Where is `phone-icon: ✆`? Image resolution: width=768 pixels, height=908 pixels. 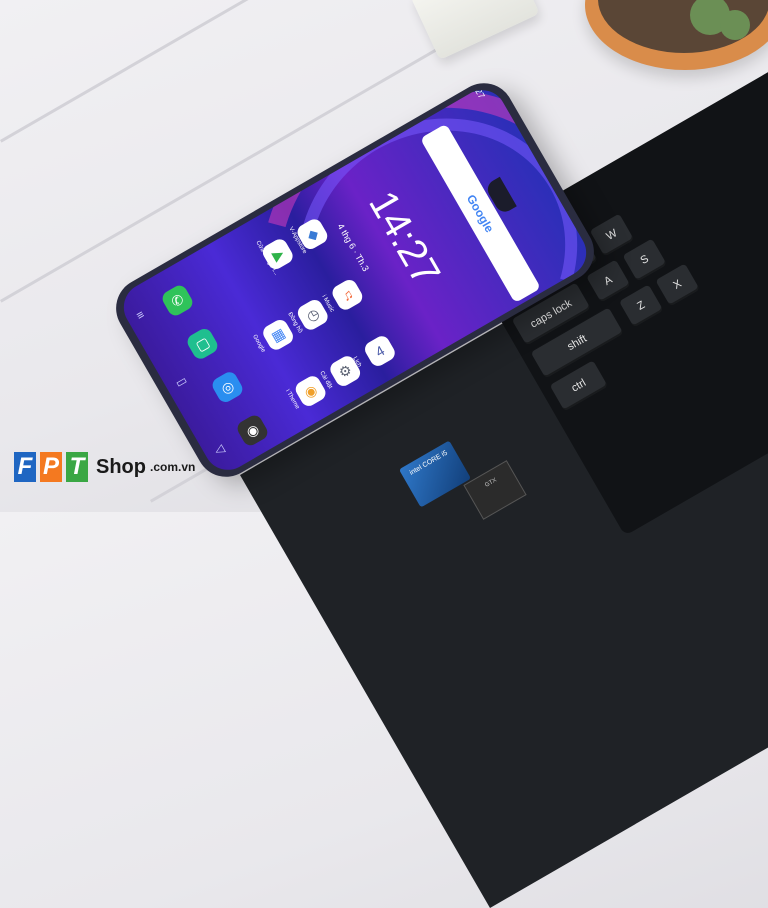
phone-icon: ✆ is located at coordinates (177, 300).